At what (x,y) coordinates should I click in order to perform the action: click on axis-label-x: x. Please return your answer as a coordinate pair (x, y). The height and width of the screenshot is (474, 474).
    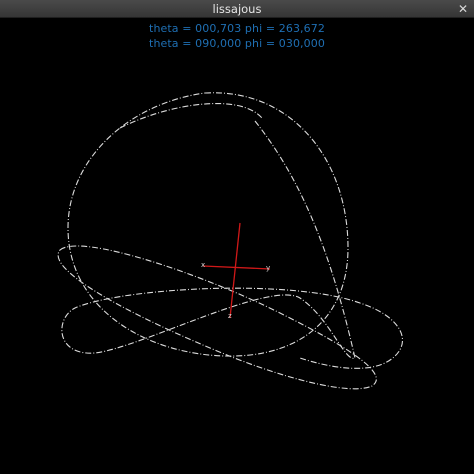
    Looking at the image, I should click on (203, 265).